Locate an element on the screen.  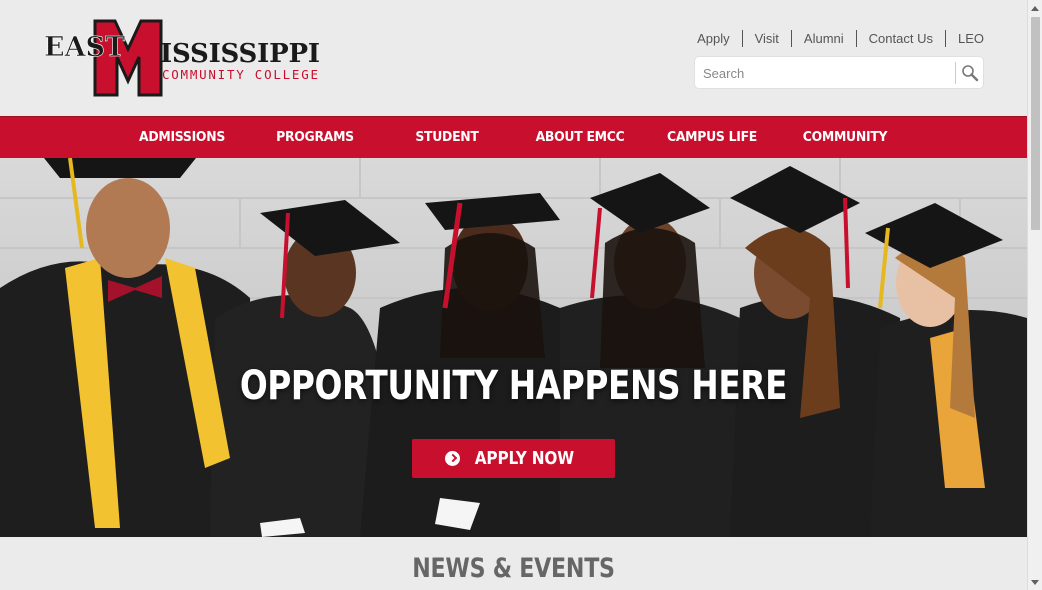
scroll-thumb is located at coordinates (1035, 123).